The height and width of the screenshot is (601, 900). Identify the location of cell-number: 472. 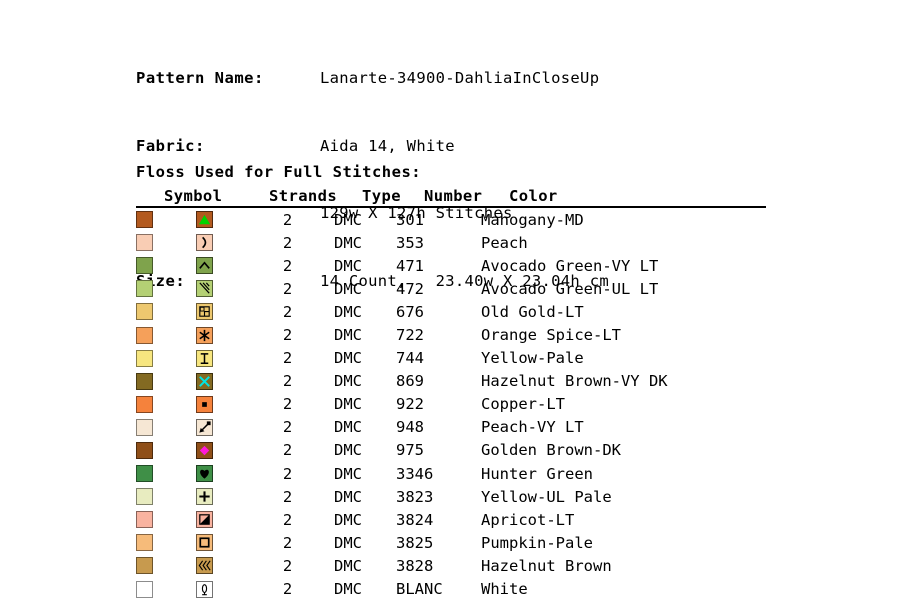
(410, 288).